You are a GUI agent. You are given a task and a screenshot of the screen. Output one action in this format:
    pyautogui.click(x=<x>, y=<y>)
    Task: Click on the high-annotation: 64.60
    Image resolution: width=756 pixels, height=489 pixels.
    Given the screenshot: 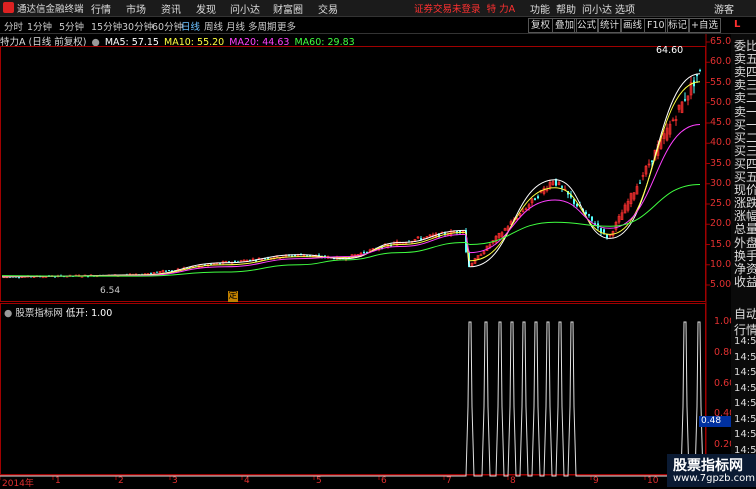 What is the action you would take?
    pyautogui.click(x=670, y=50)
    